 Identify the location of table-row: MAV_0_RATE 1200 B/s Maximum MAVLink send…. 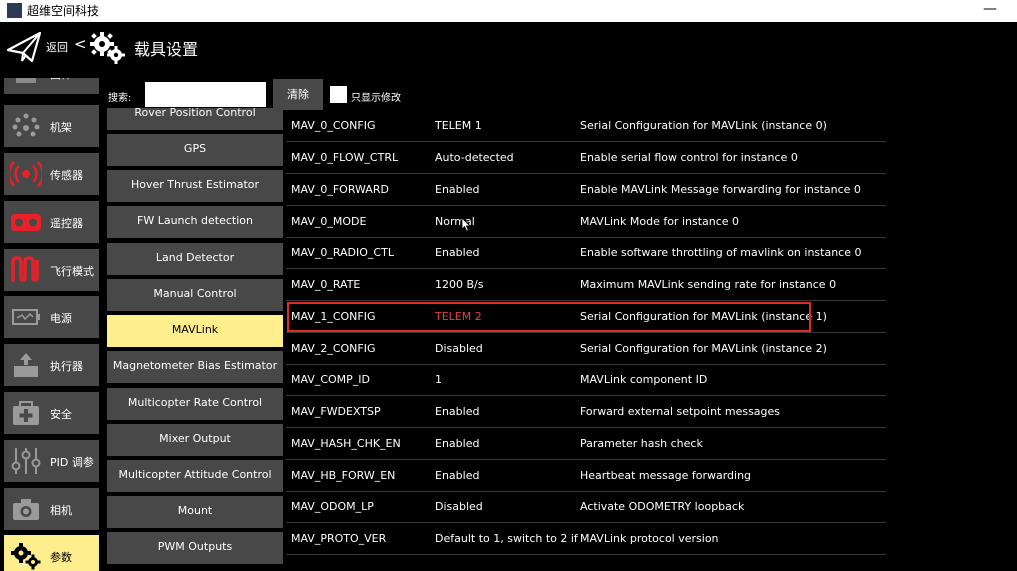
(586, 285).